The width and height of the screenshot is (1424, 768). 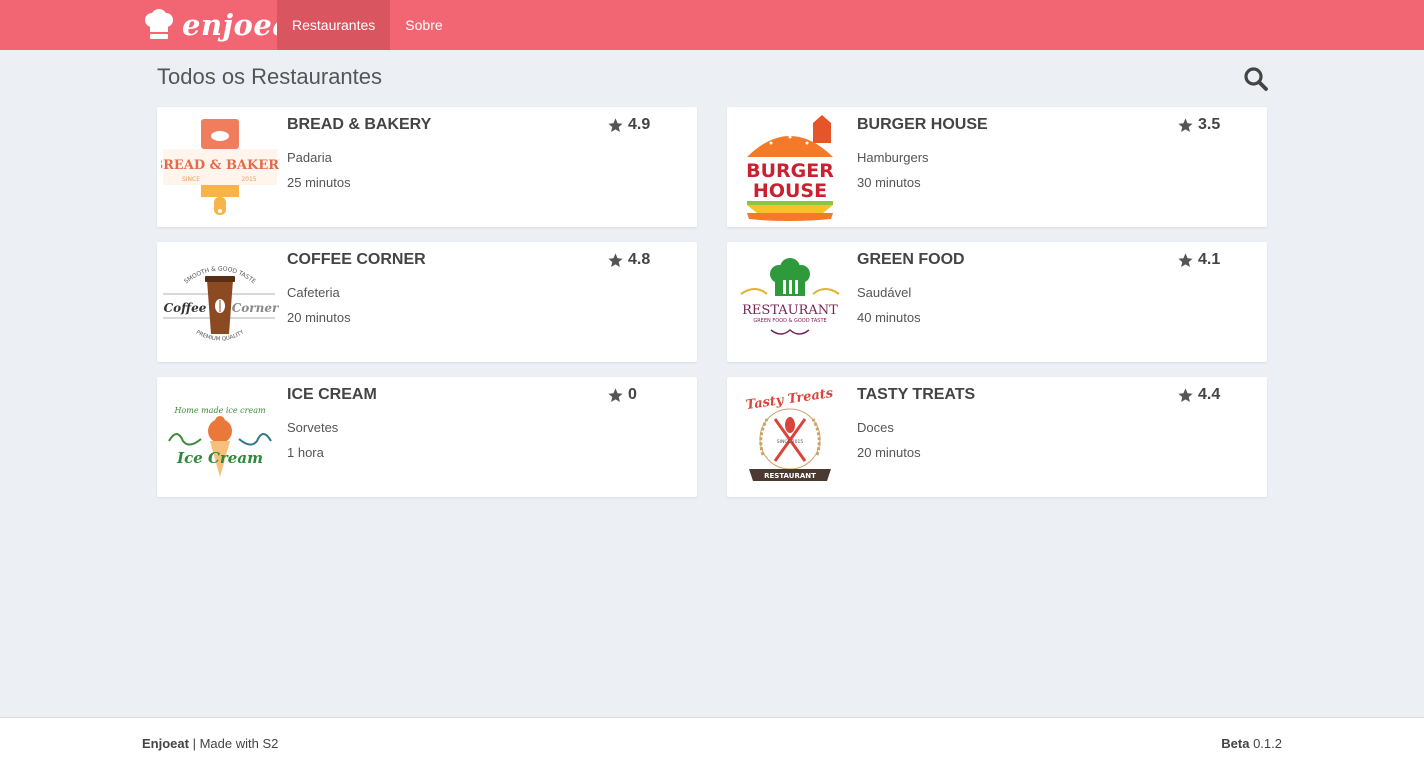 What do you see at coordinates (334, 25) in the screenshot?
I see `nav-restaurantes: Restaurantes` at bounding box center [334, 25].